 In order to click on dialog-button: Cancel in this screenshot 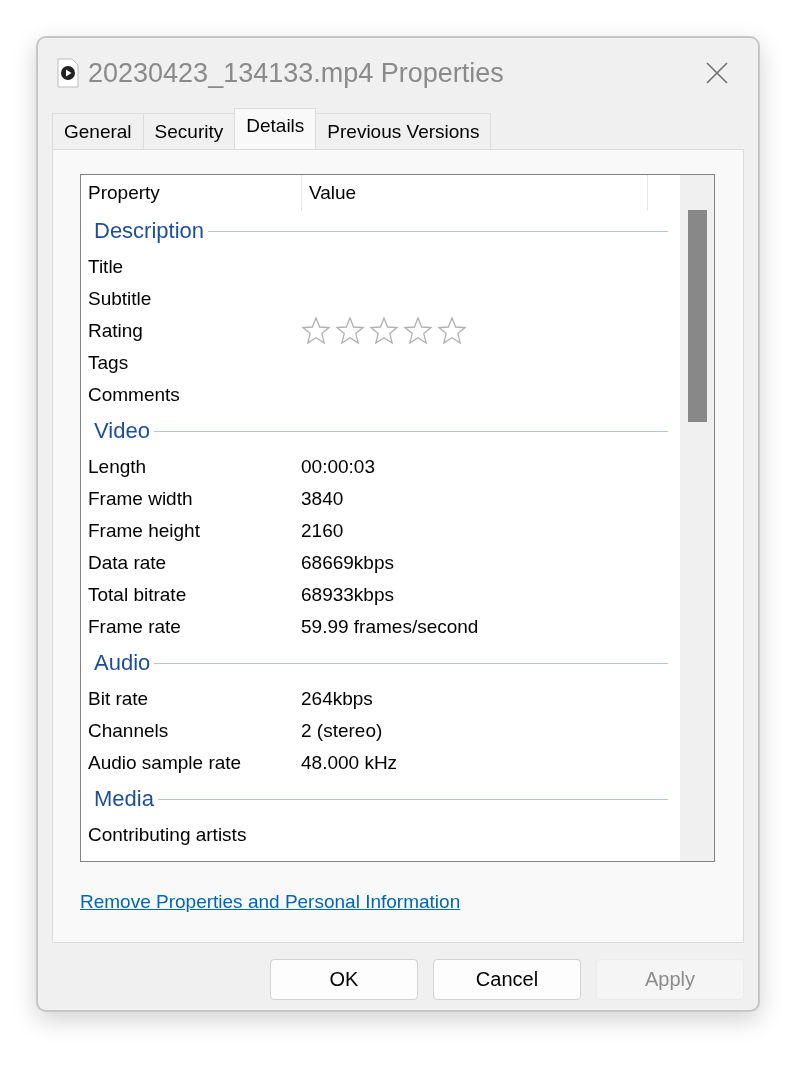, I will do `click(507, 979)`.